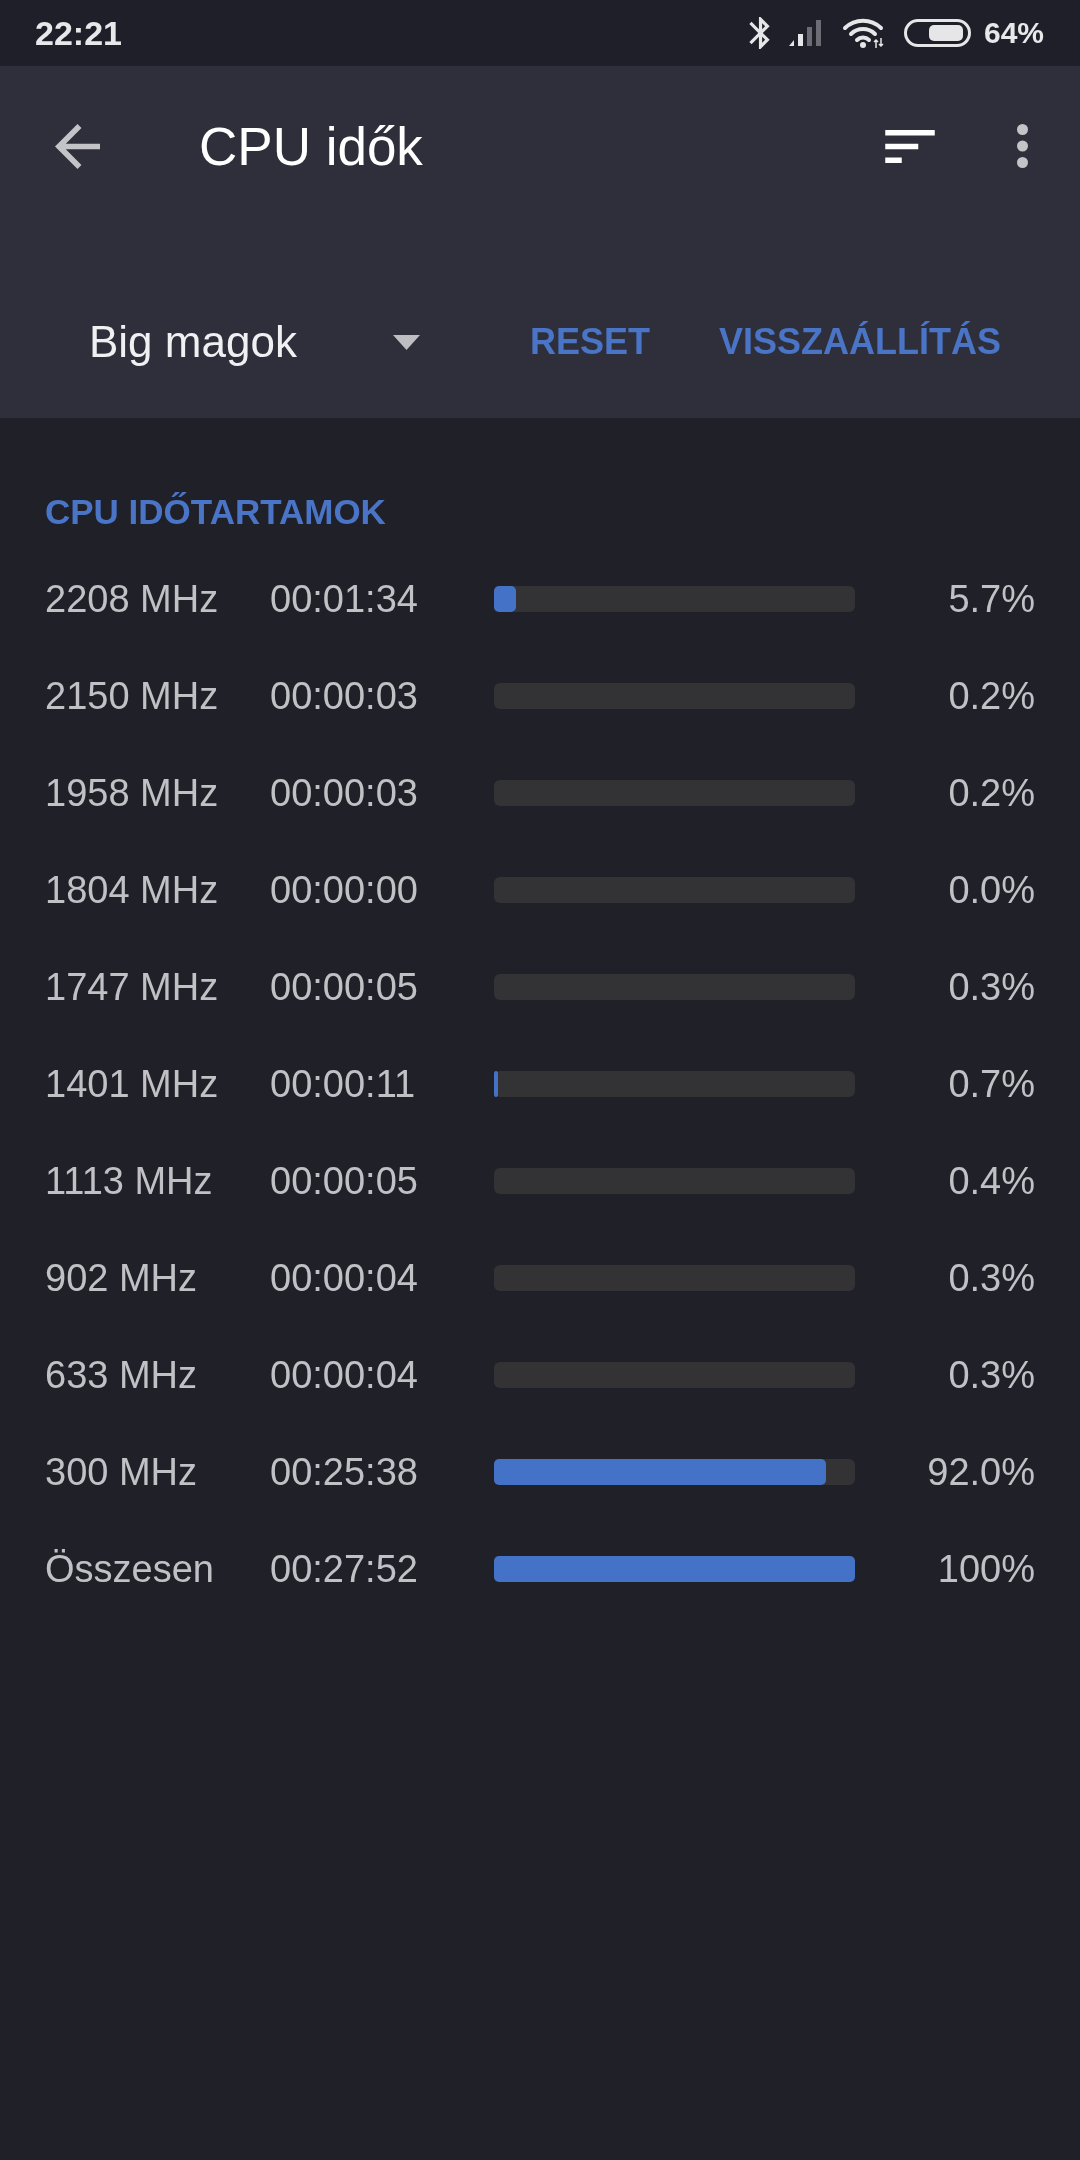 This screenshot has height=2160, width=1080. I want to click on duration-text: 00:01:34, so click(344, 598).